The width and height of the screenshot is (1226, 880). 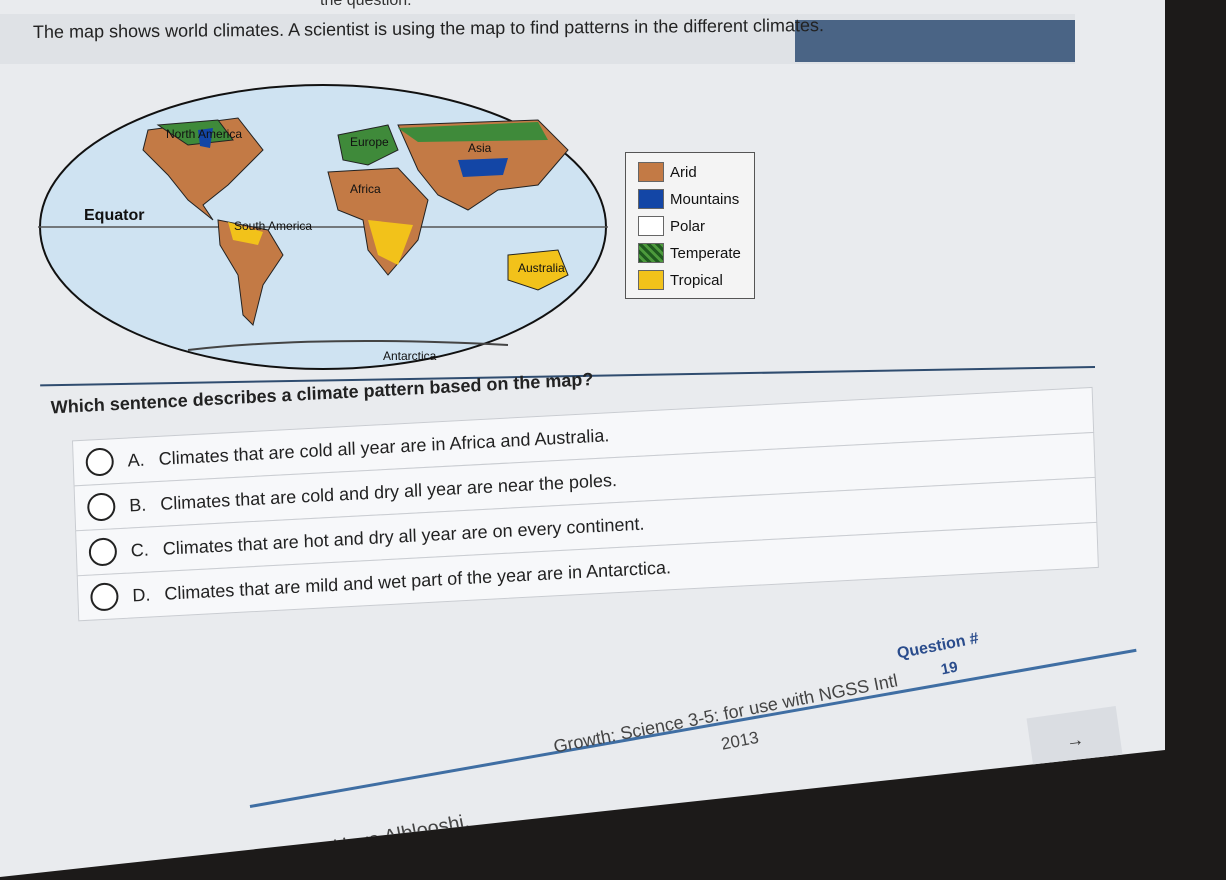 What do you see at coordinates (401, 834) in the screenshot?
I see `student-name: Haya Alblooshi,` at bounding box center [401, 834].